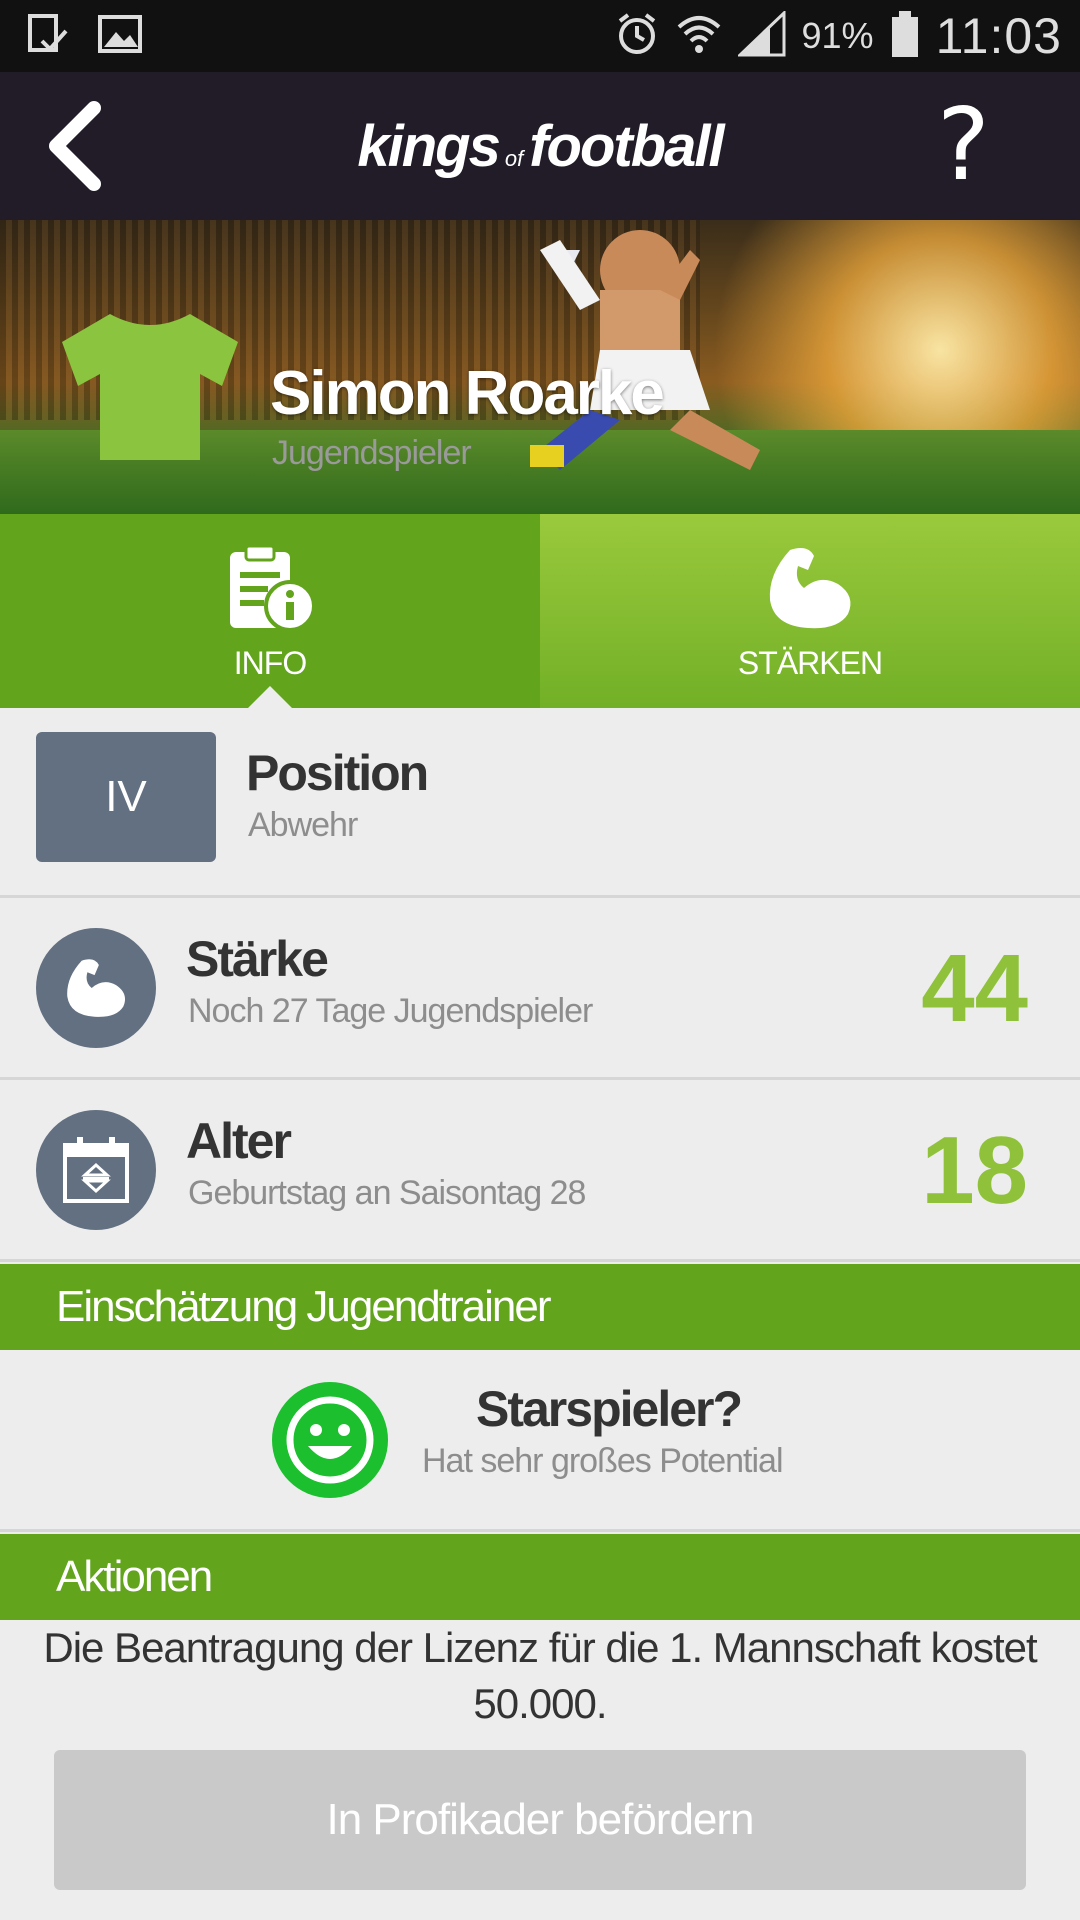  Describe the element at coordinates (540, 1441) in the screenshot. I see `assessment-row: Starspieler? Hat sehr großes Potential` at that location.